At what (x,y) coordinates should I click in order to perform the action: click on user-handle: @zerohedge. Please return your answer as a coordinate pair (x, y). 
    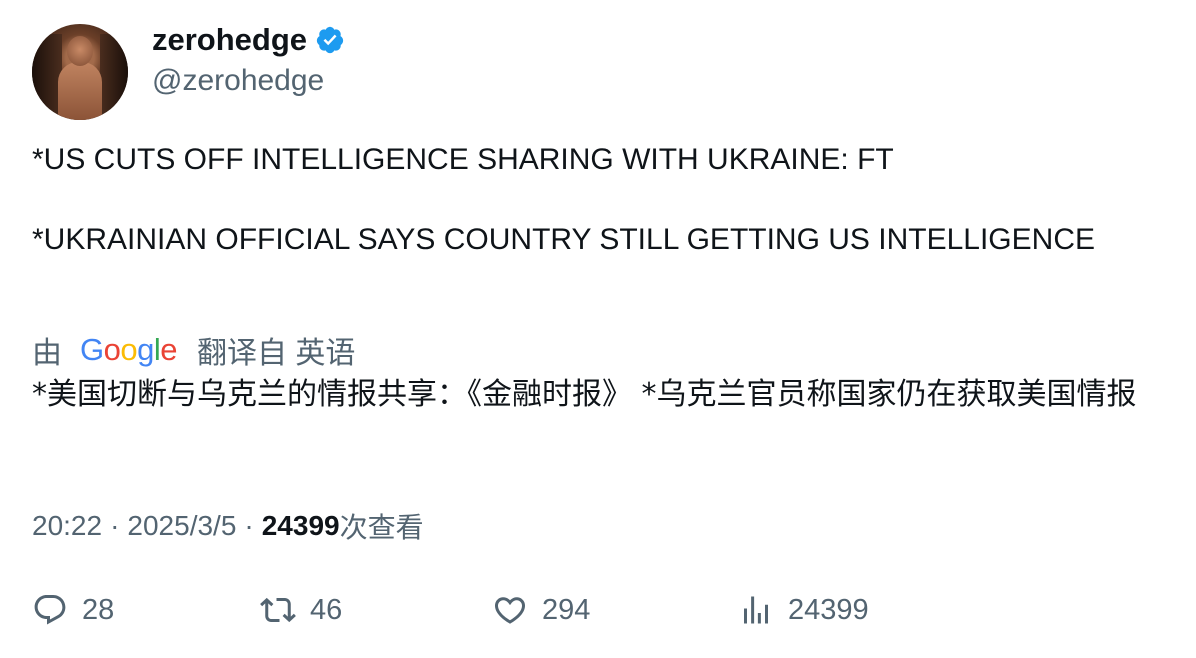
    Looking at the image, I should click on (238, 81).